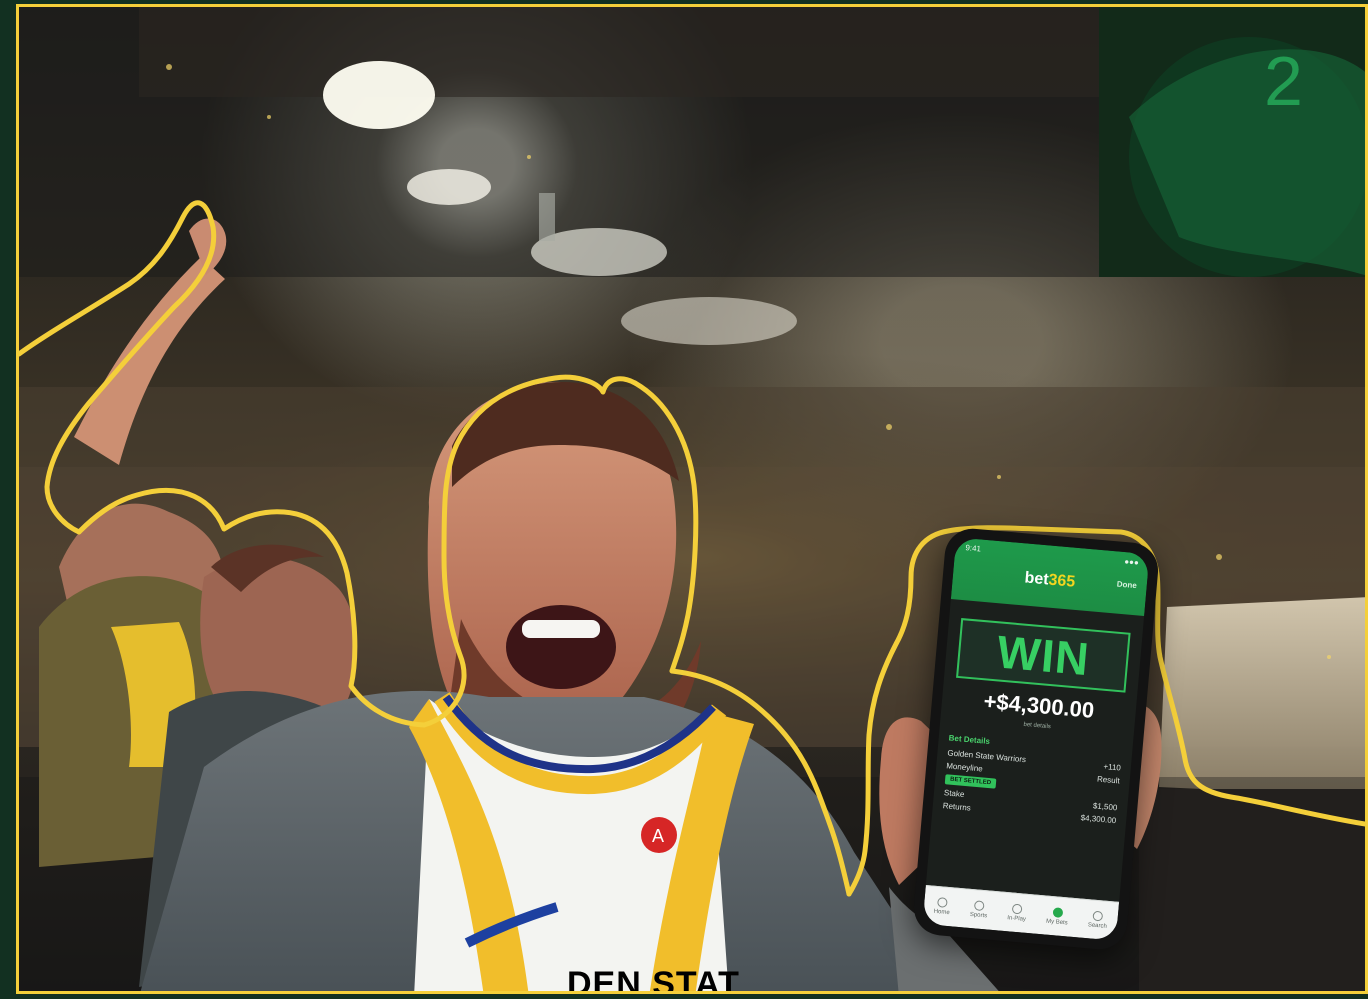 The width and height of the screenshot is (1368, 999). What do you see at coordinates (954, 793) in the screenshot?
I see `detail-row-3-left: Stake` at bounding box center [954, 793].